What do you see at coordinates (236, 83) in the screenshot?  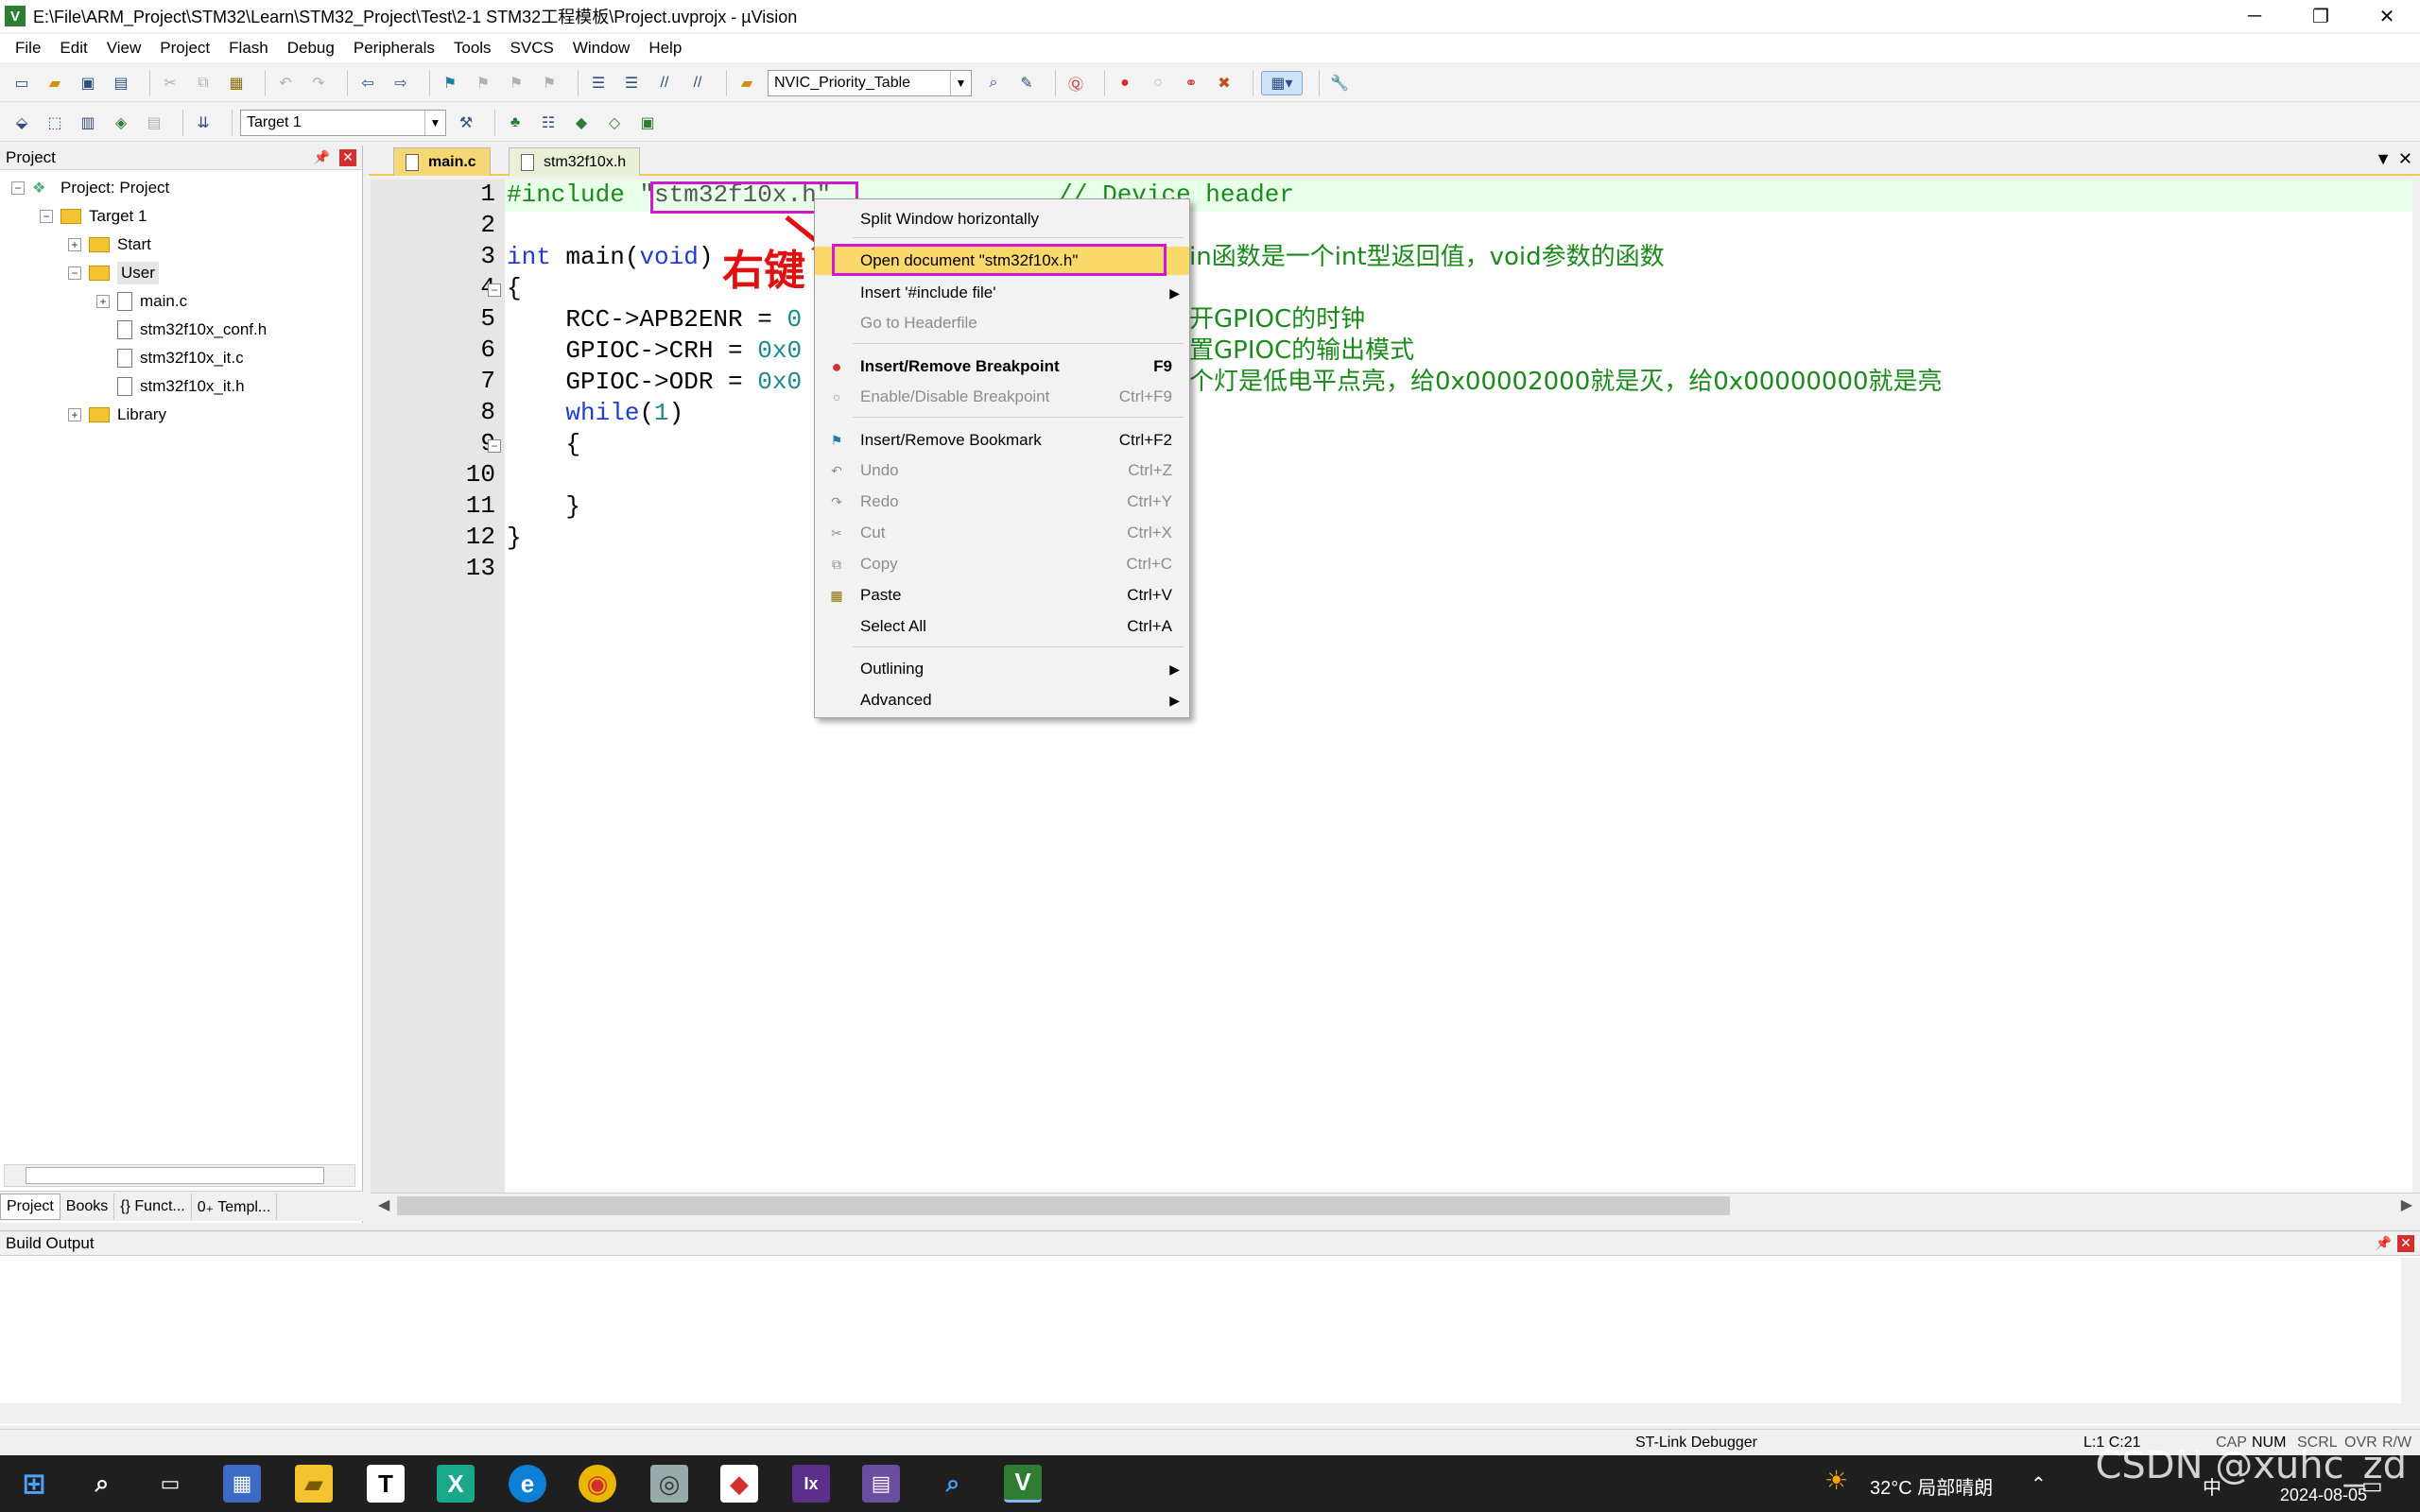 I see `paste-icon: ▦` at bounding box center [236, 83].